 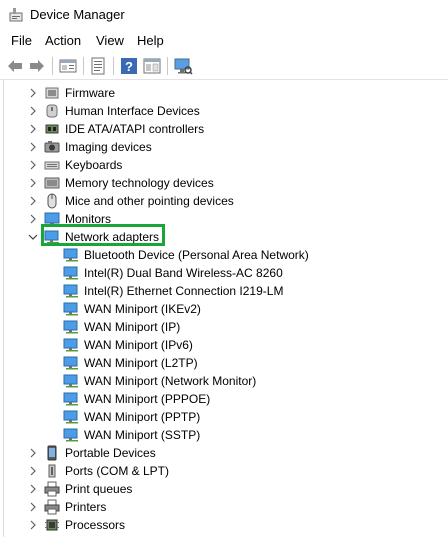 I want to click on tree-category-imaging-devices: Imaging devices, so click(x=224, y=147).